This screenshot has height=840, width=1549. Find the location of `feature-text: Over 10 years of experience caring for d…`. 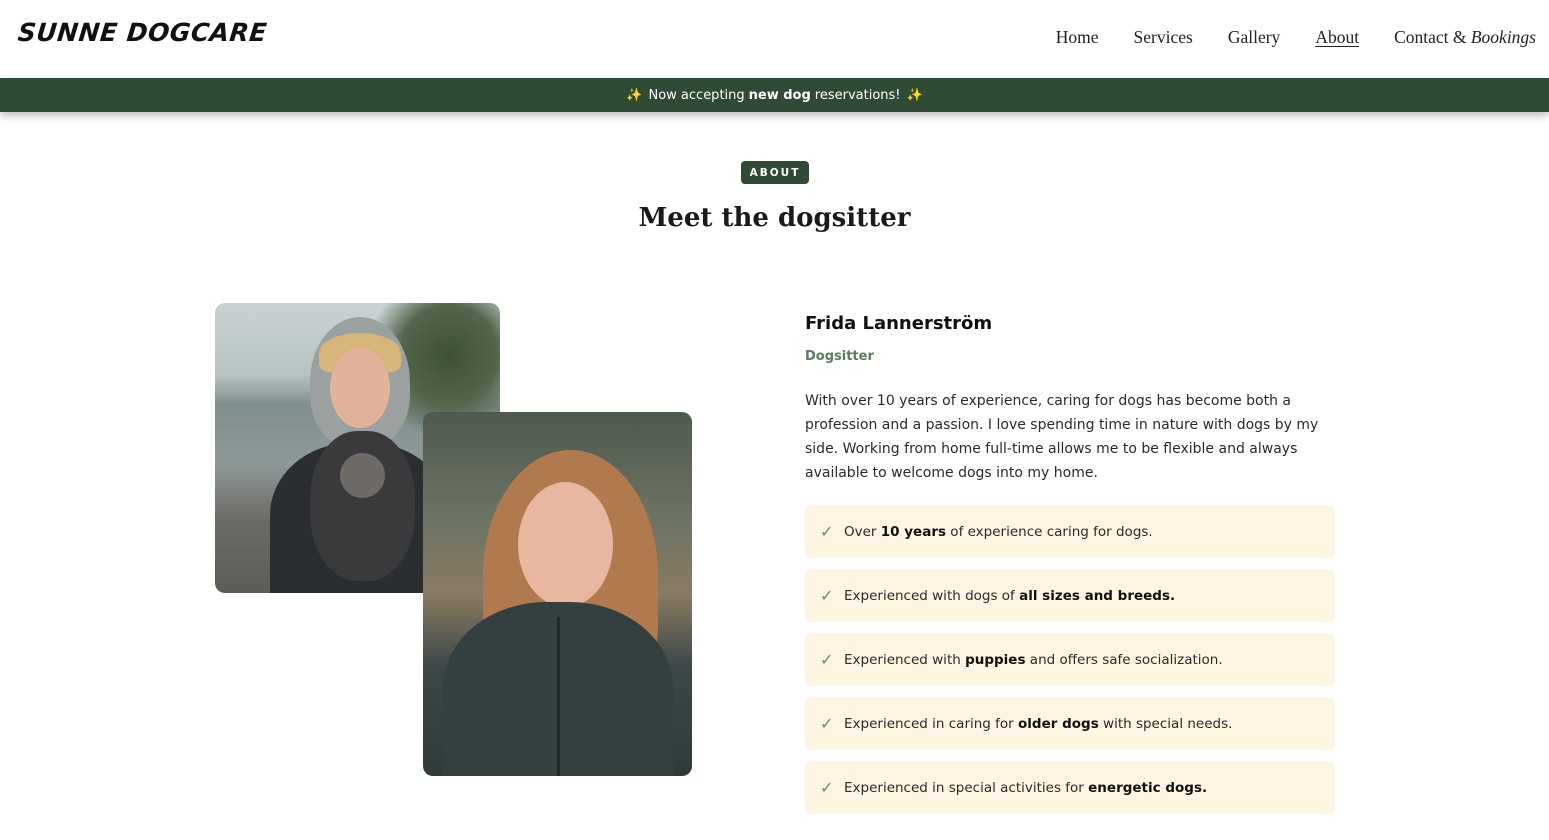

feature-text: Over 10 years of experience caring for d… is located at coordinates (998, 531).